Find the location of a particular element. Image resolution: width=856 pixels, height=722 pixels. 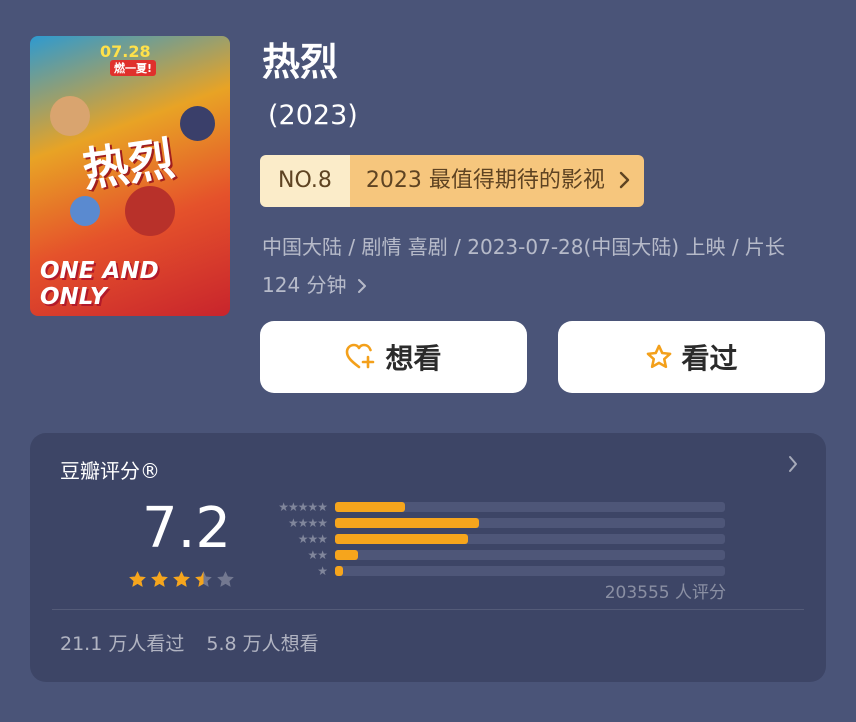

watched-button: 看过 is located at coordinates (691, 357).